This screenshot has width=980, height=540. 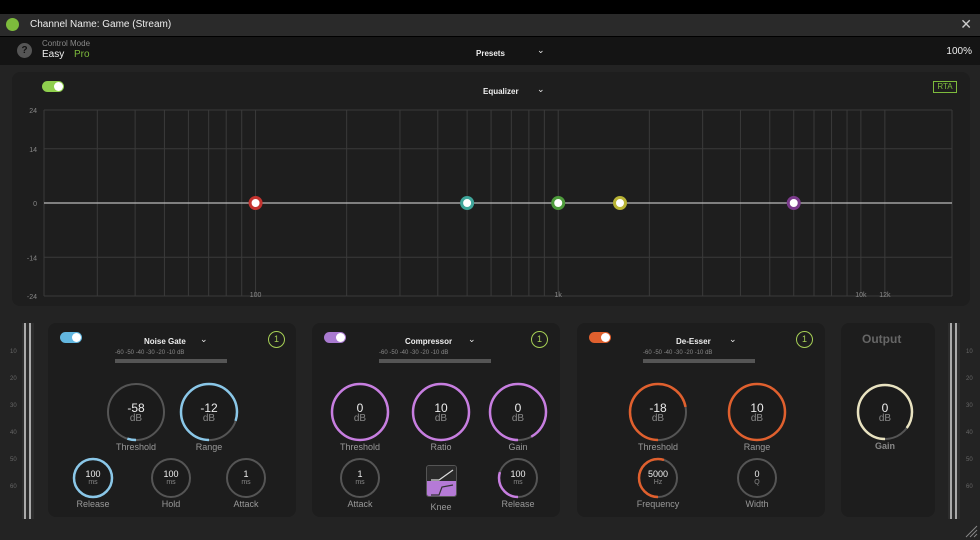 I want to click on output-gain-label: Gain, so click(x=884, y=446).